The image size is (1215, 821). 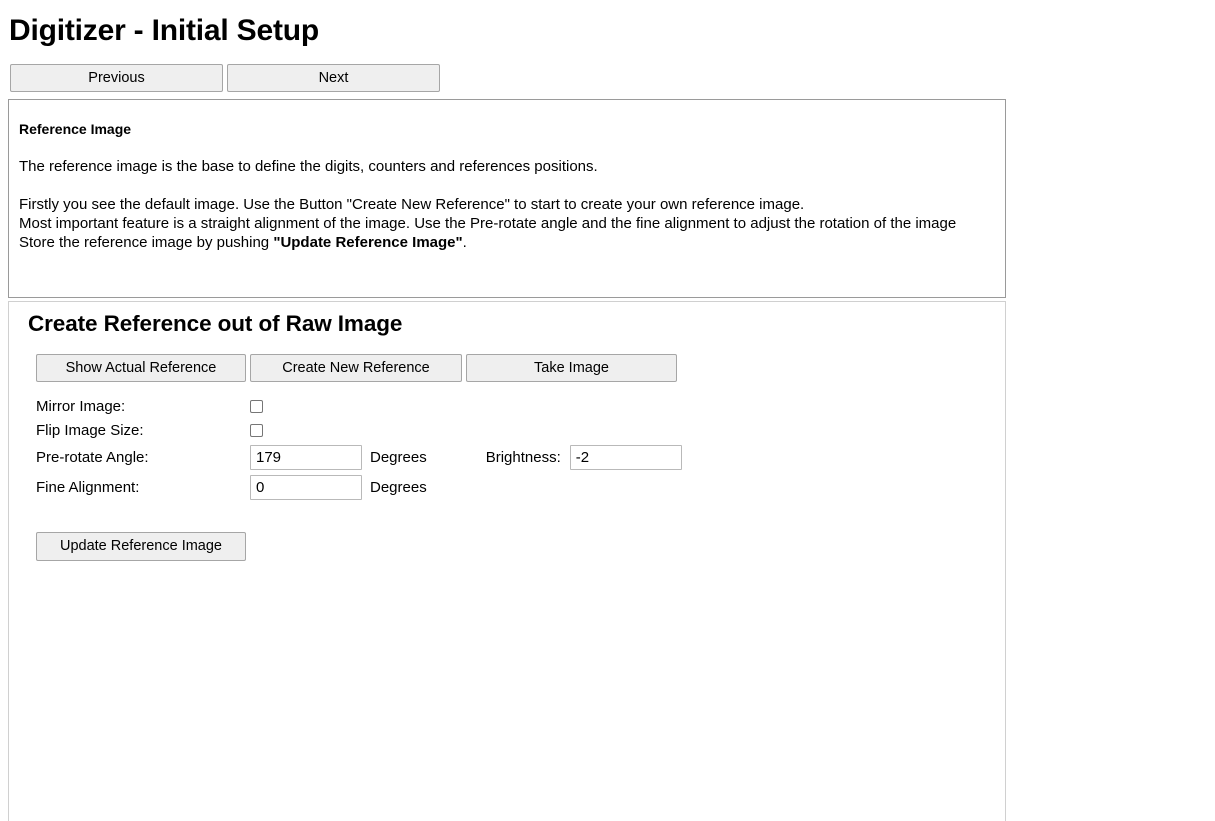 I want to click on fine-alignment-row: Fine Alignment: Degrees, so click(x=520, y=487).